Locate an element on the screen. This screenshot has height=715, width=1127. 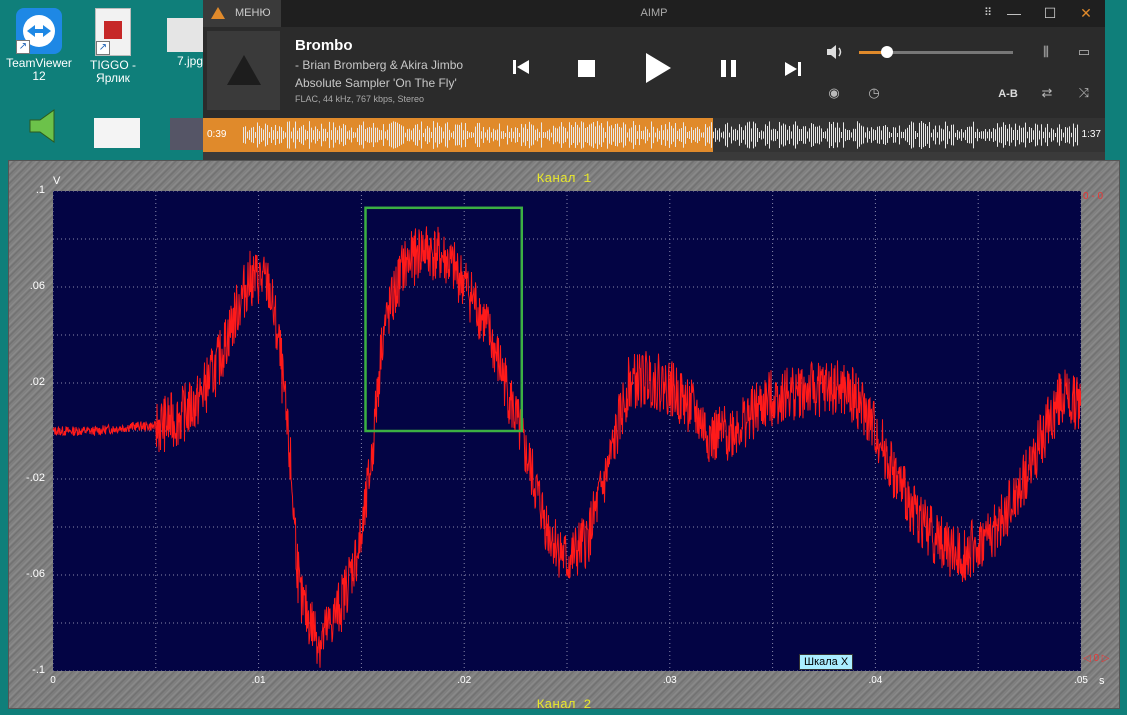
sleep-timer-button: ◷ is located at coordinates (874, 93).